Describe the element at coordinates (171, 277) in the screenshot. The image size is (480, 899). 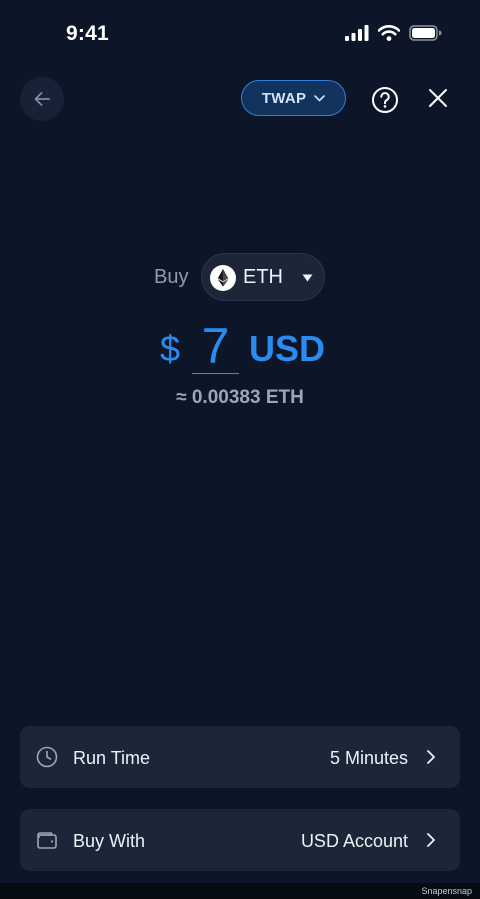
I see `buy-label: Buy` at that location.